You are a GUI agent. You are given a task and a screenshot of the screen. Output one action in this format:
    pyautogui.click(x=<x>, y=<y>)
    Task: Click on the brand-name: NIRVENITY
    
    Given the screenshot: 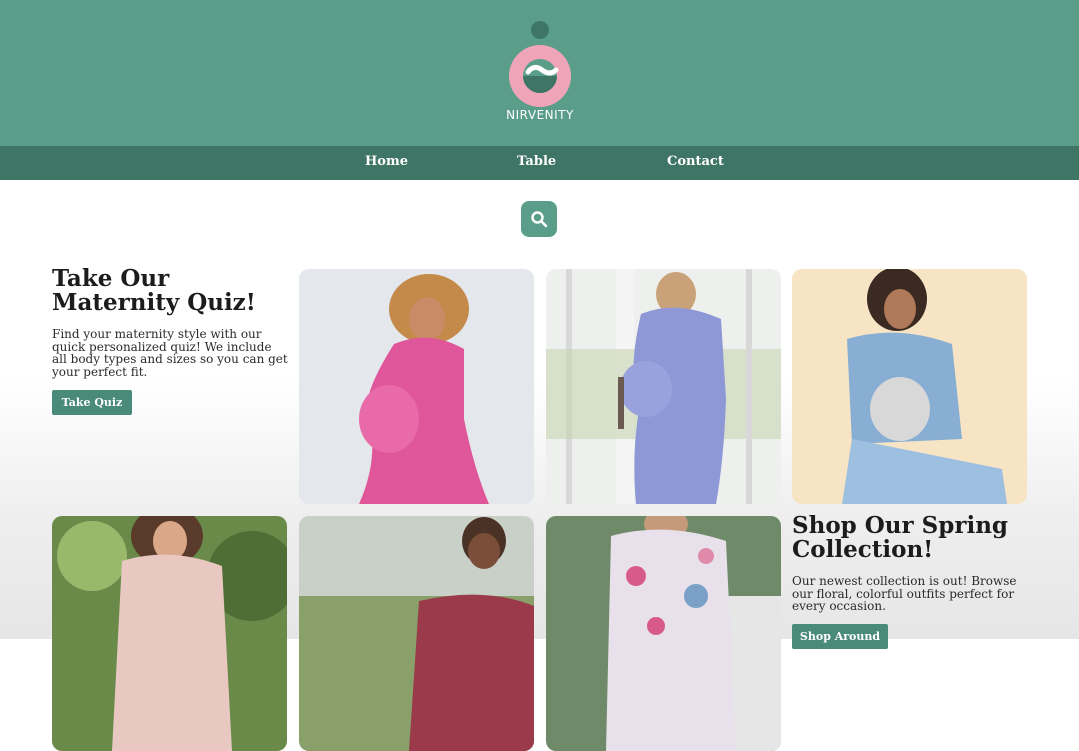 What is the action you would take?
    pyautogui.click(x=540, y=115)
    